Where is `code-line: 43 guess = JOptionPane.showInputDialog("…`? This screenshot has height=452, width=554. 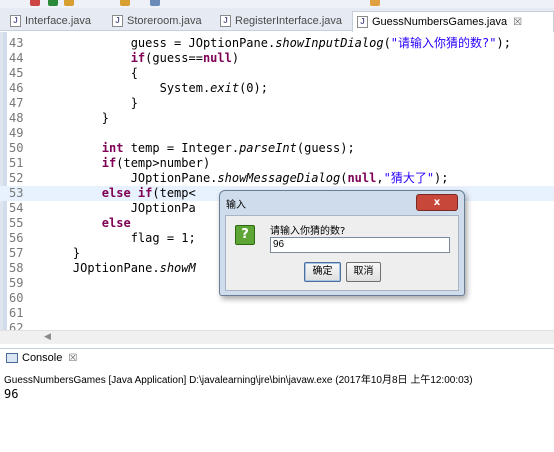 code-line: 43 guess = JOptionPane.showInputDialog("… is located at coordinates (260, 43).